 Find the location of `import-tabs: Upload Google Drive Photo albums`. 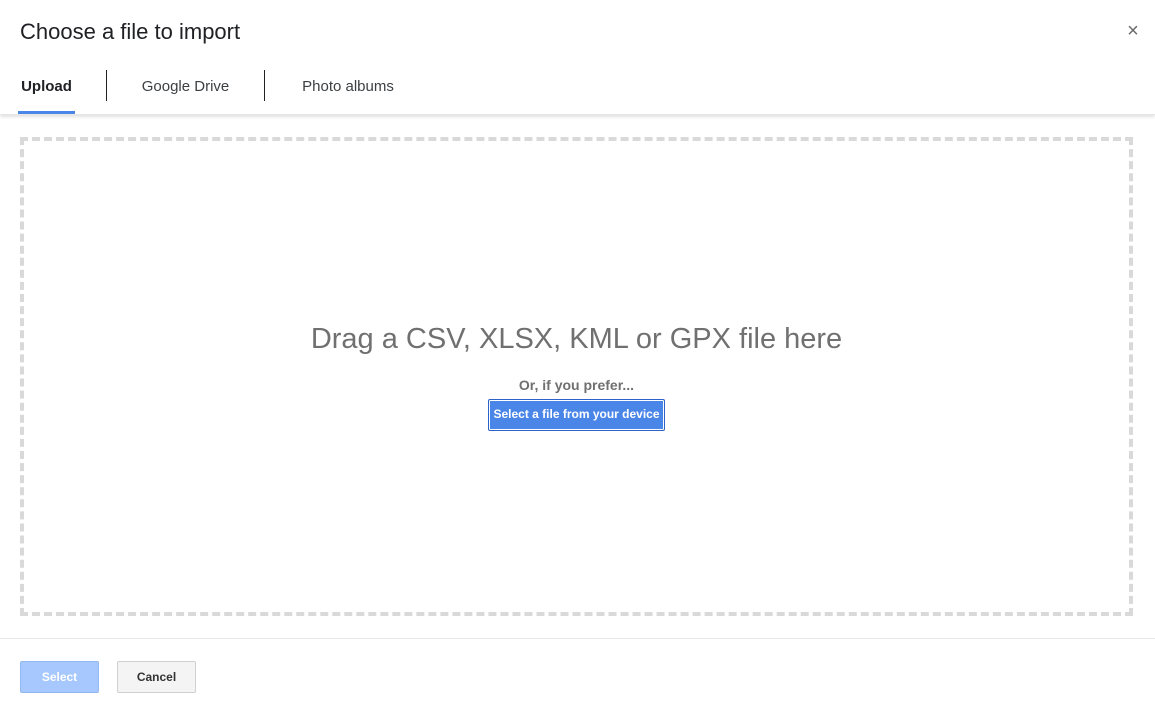

import-tabs: Upload Google Drive Photo albums is located at coordinates (300, 91).